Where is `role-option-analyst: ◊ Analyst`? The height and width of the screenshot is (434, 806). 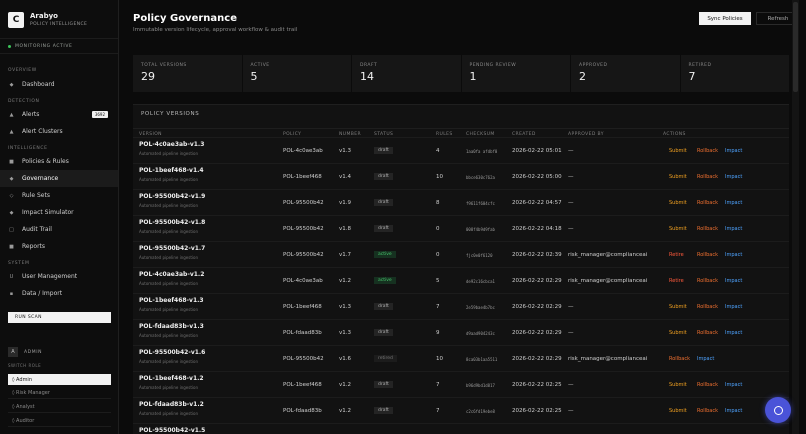 role-option-analyst: ◊ Analyst is located at coordinates (59, 407).